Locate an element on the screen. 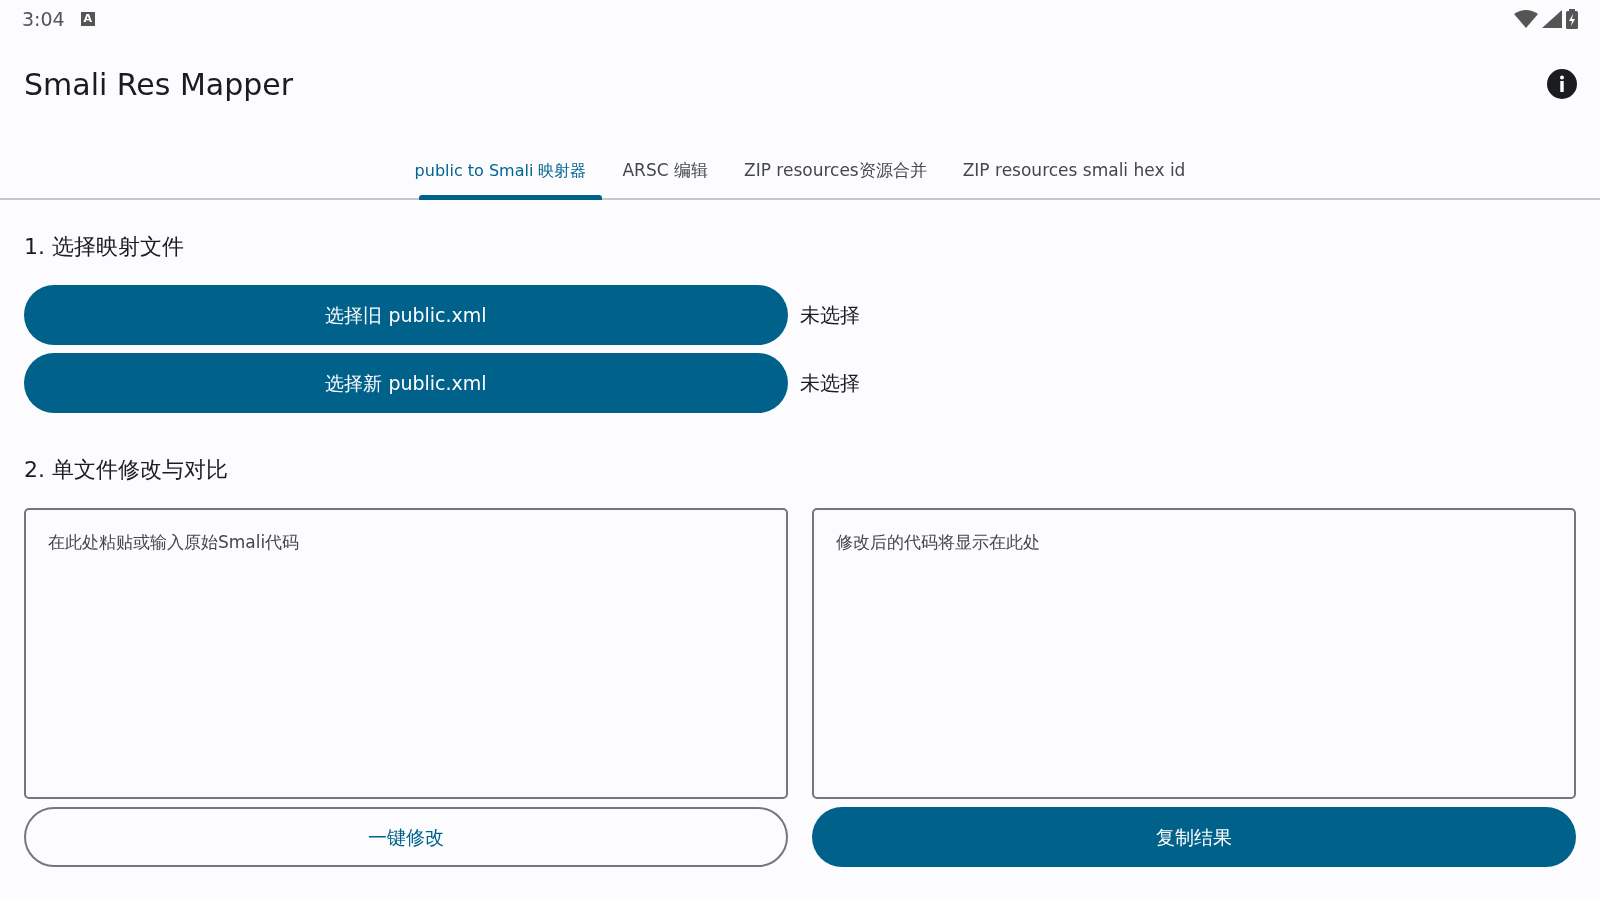 The height and width of the screenshot is (900, 1600). battery-charging-icon is located at coordinates (1572, 19).